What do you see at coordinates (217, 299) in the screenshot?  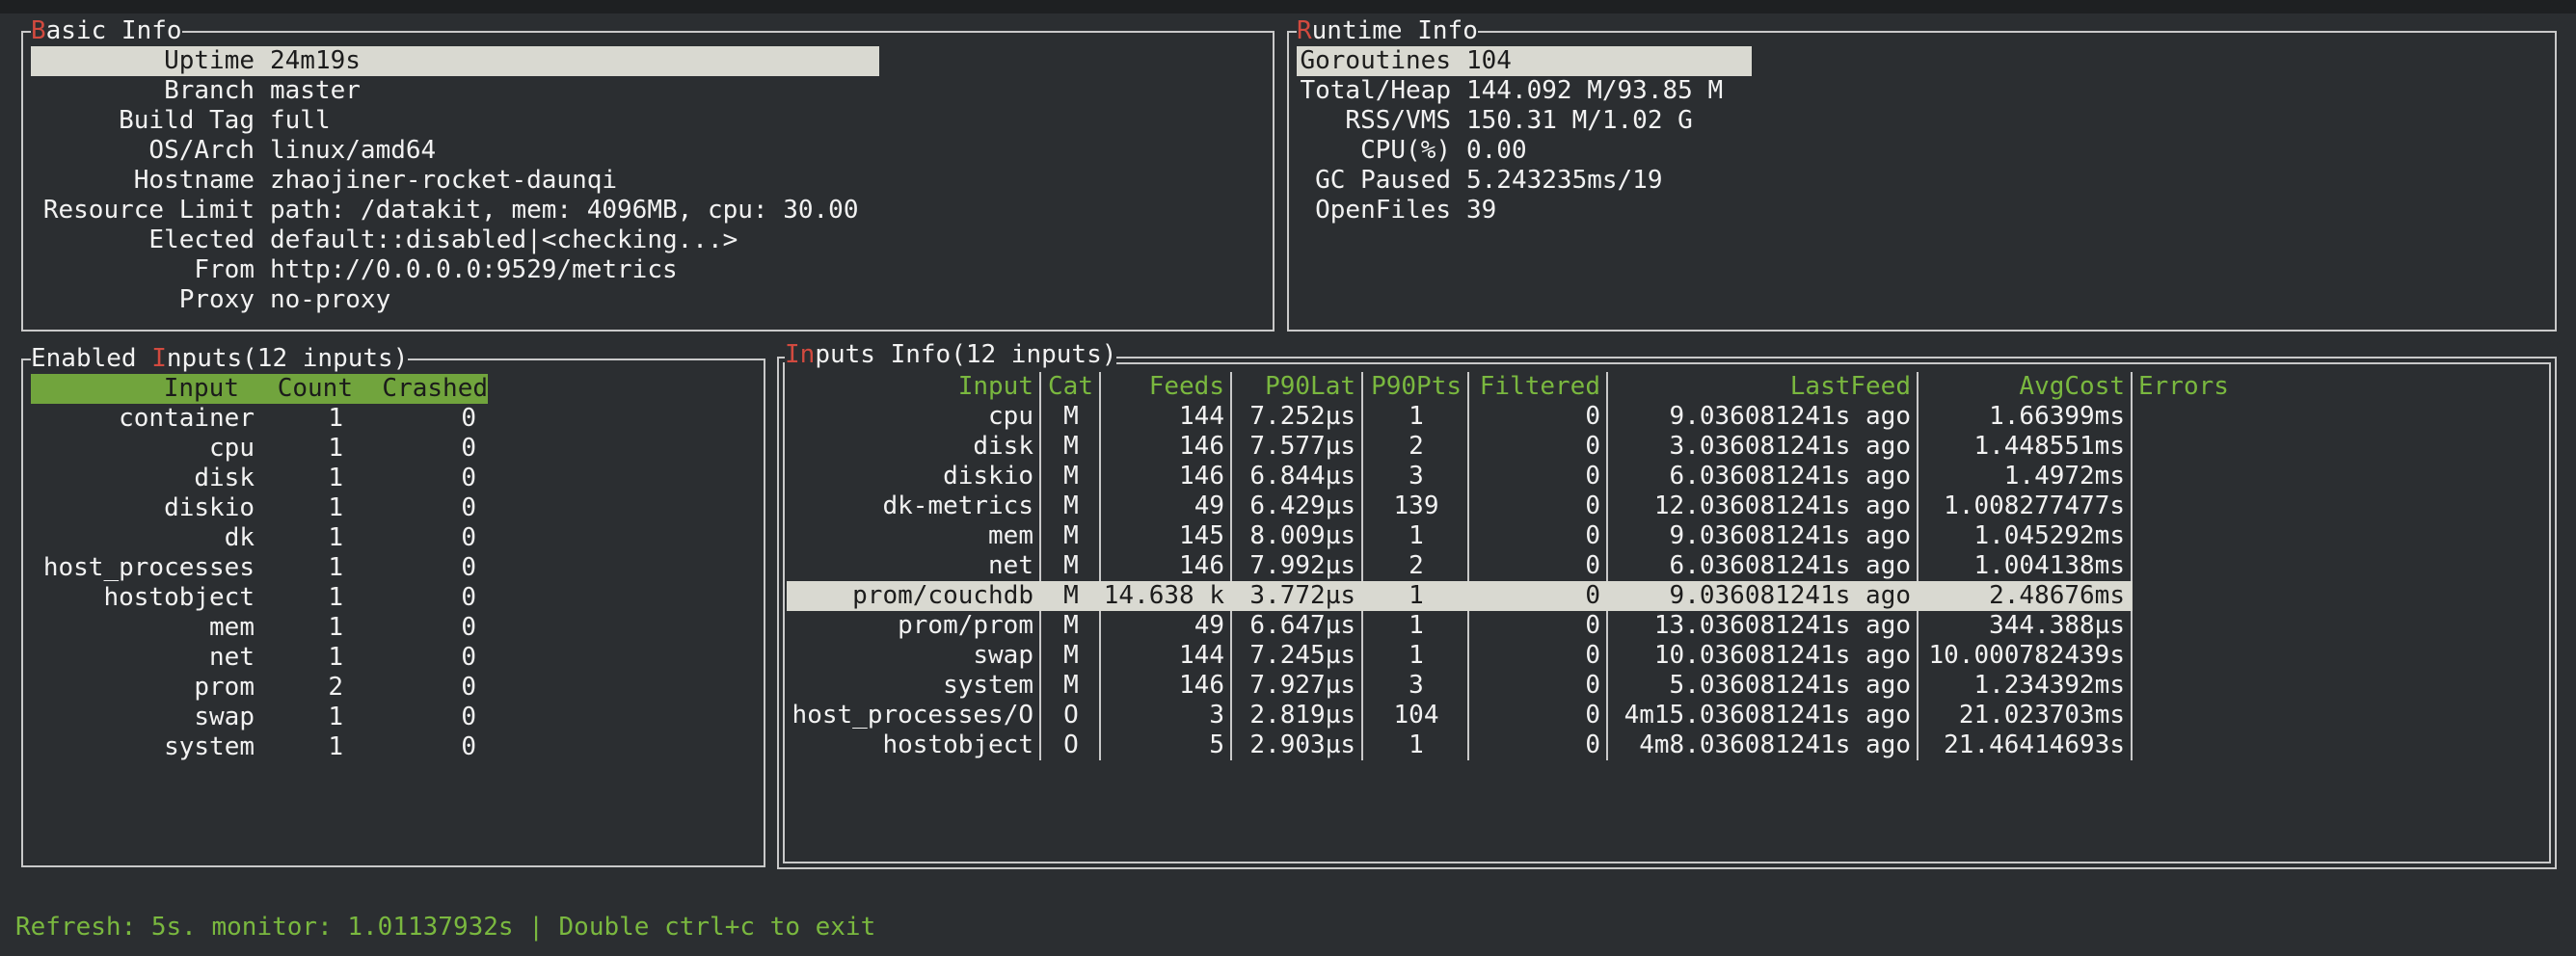 I see `basic-info-label: Proxy` at bounding box center [217, 299].